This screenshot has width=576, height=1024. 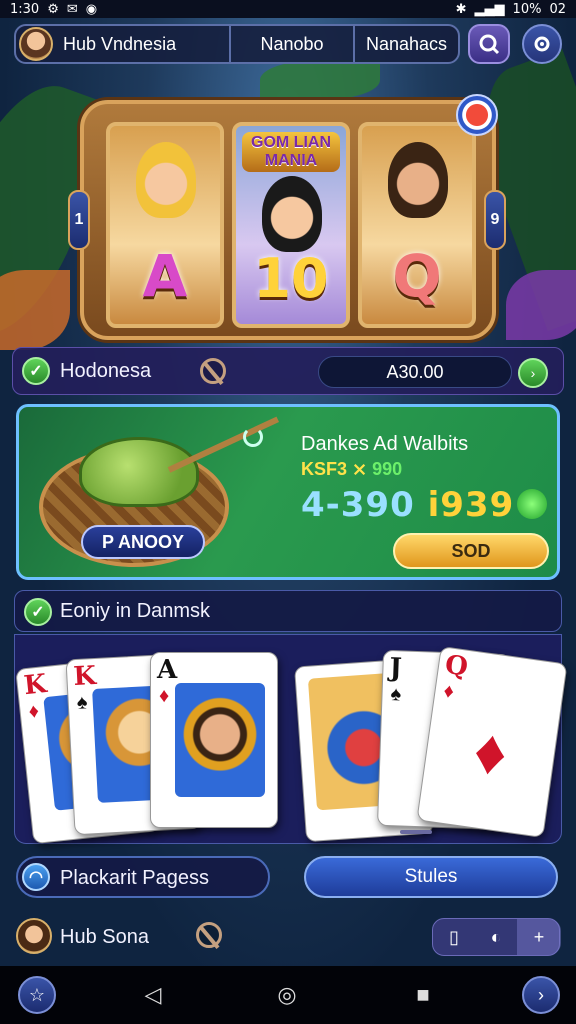 What do you see at coordinates (533, 373) in the screenshot?
I see `next-arrow-button: ›` at bounding box center [533, 373].